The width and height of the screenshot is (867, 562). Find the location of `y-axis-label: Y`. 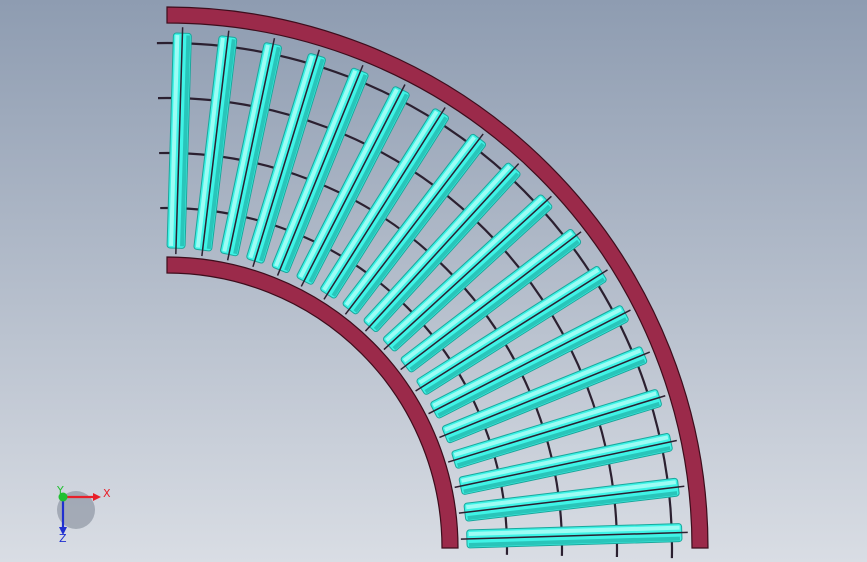

y-axis-label: Y is located at coordinates (60, 490).